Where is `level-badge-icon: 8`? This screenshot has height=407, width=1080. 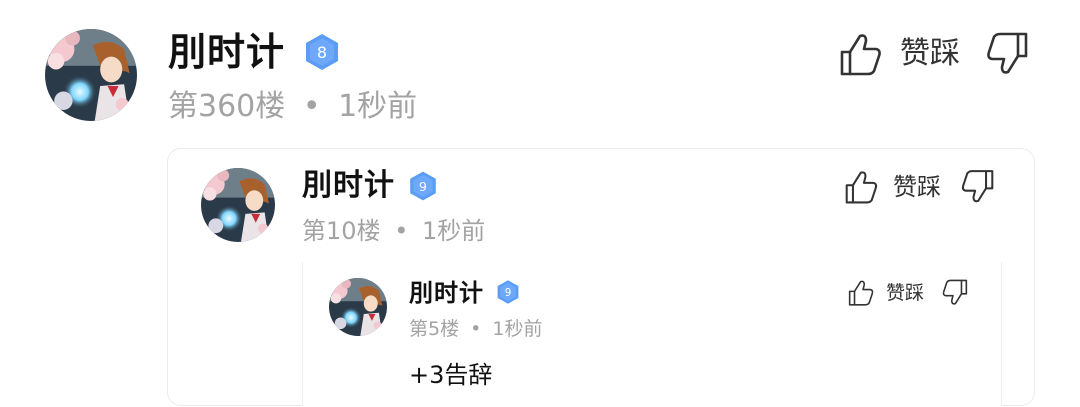 level-badge-icon: 8 is located at coordinates (322, 52).